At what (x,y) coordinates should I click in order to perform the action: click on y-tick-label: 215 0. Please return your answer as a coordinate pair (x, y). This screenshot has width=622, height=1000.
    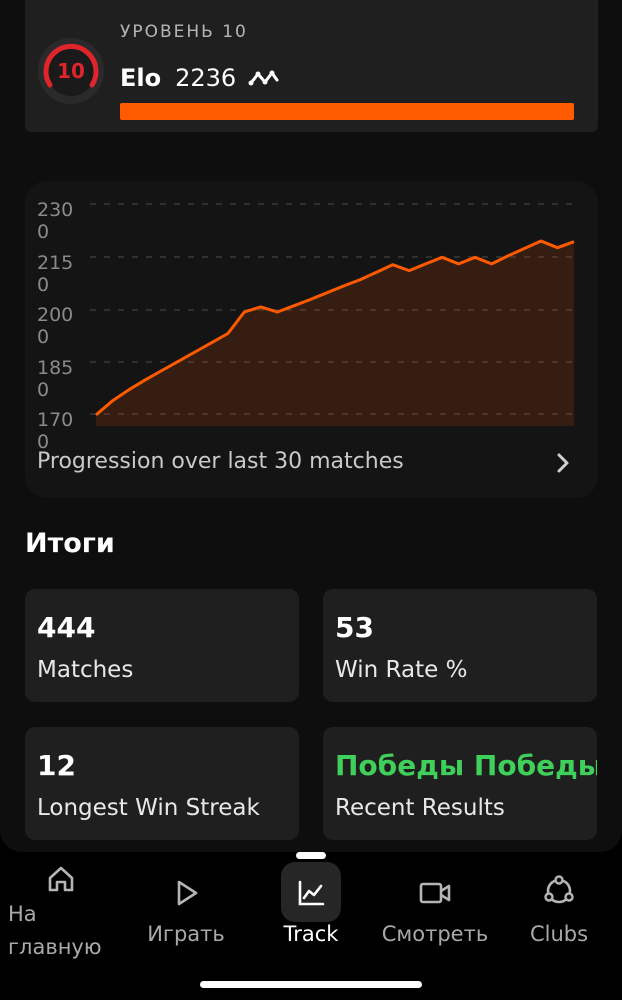
    Looking at the image, I should click on (55, 274).